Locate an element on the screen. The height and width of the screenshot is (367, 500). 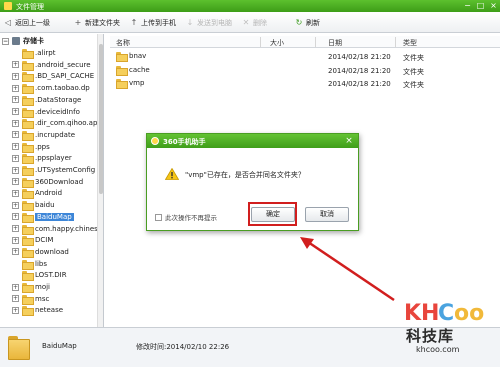
tree-item: + .dir_com.qihoo.ap is located at coordinates (54, 124).